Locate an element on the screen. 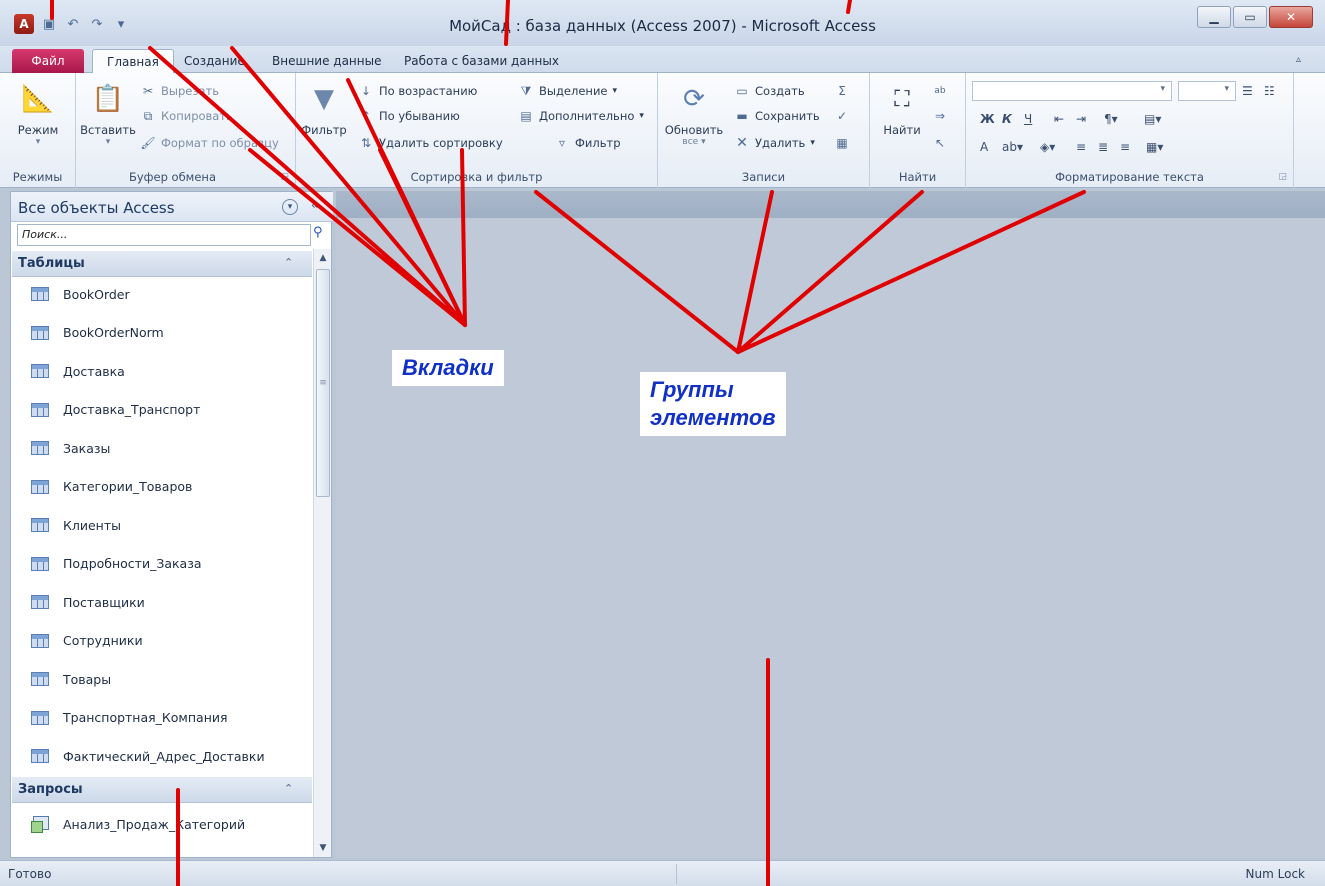 The width and height of the screenshot is (1325, 886). brush-icon: 🖌 is located at coordinates (148, 143).